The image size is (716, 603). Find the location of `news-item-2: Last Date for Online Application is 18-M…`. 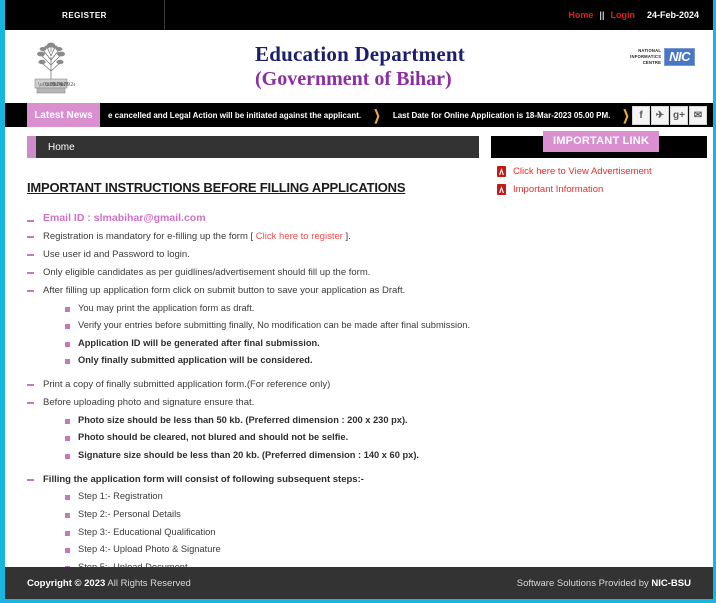

news-item-2: Last Date for Online Application is 18-M… is located at coordinates (501, 115).